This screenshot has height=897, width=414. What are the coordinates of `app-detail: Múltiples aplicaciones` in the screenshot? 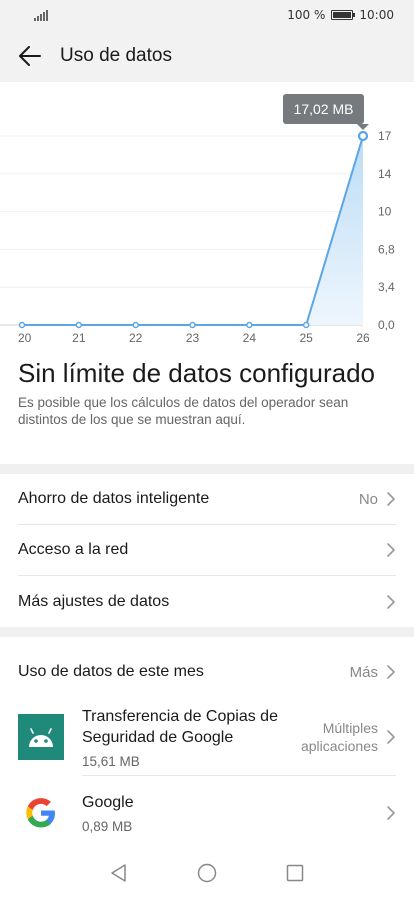 It's located at (339, 737).